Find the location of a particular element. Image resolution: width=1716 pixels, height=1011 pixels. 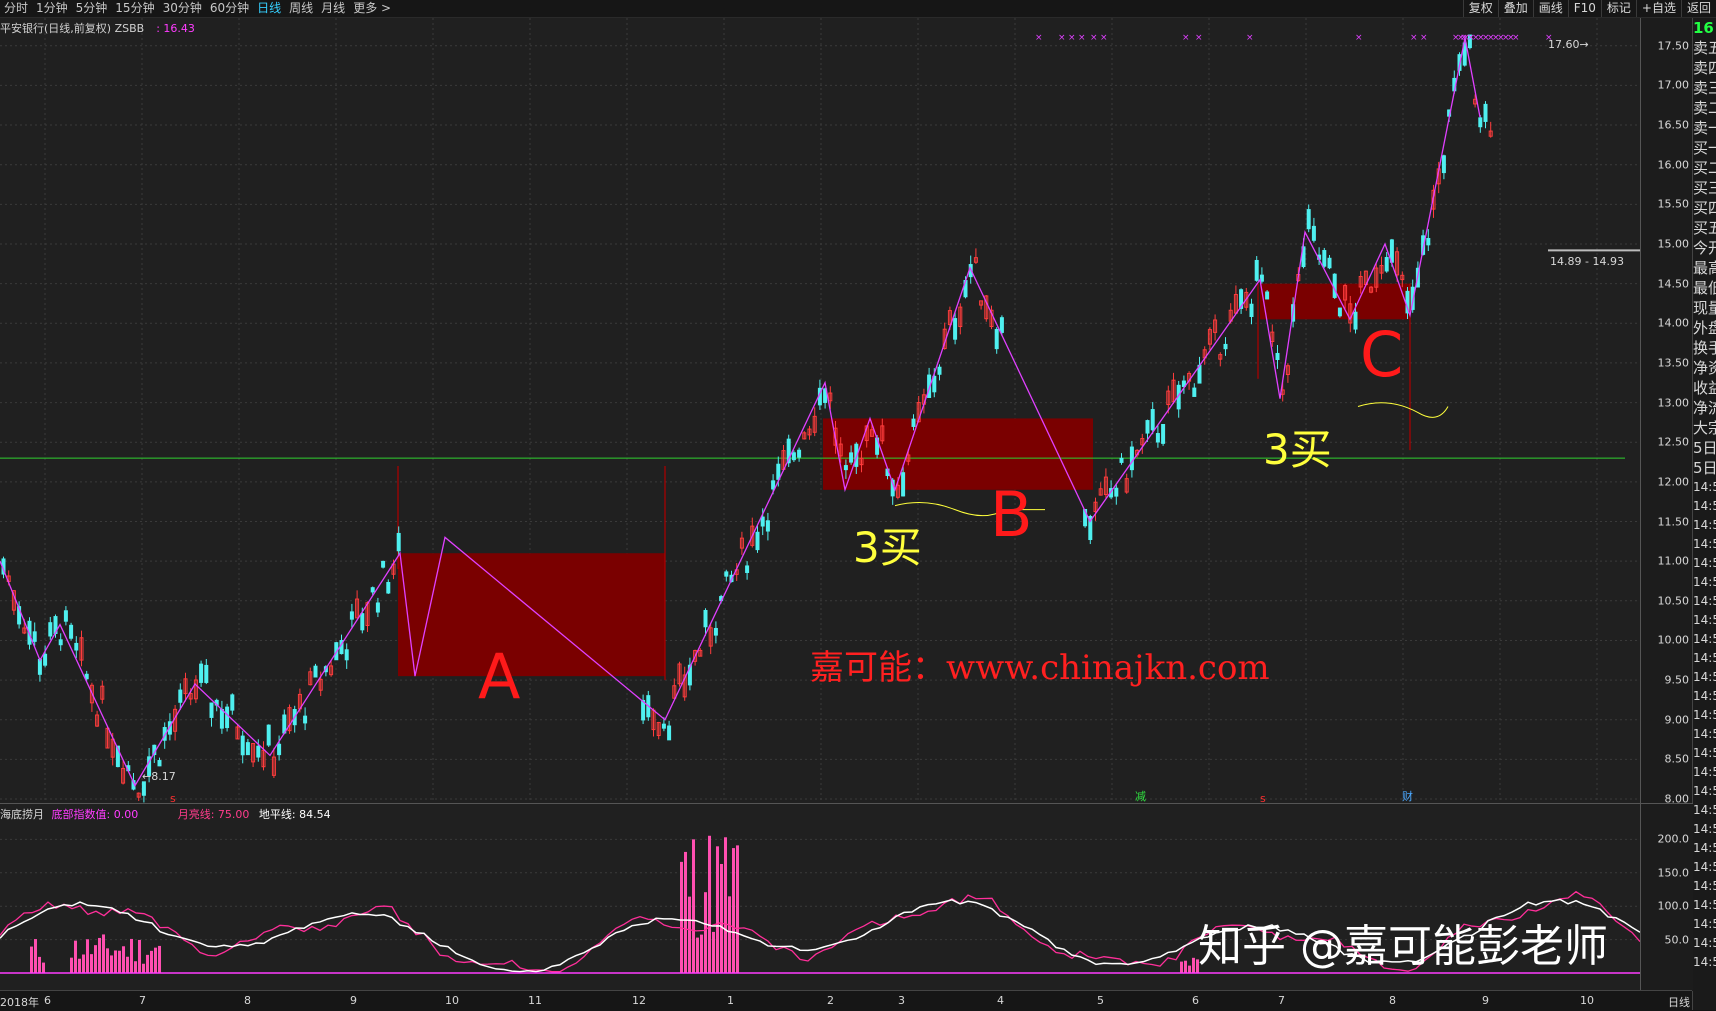

toolbar-button-6: 返回 is located at coordinates (1698, 8).